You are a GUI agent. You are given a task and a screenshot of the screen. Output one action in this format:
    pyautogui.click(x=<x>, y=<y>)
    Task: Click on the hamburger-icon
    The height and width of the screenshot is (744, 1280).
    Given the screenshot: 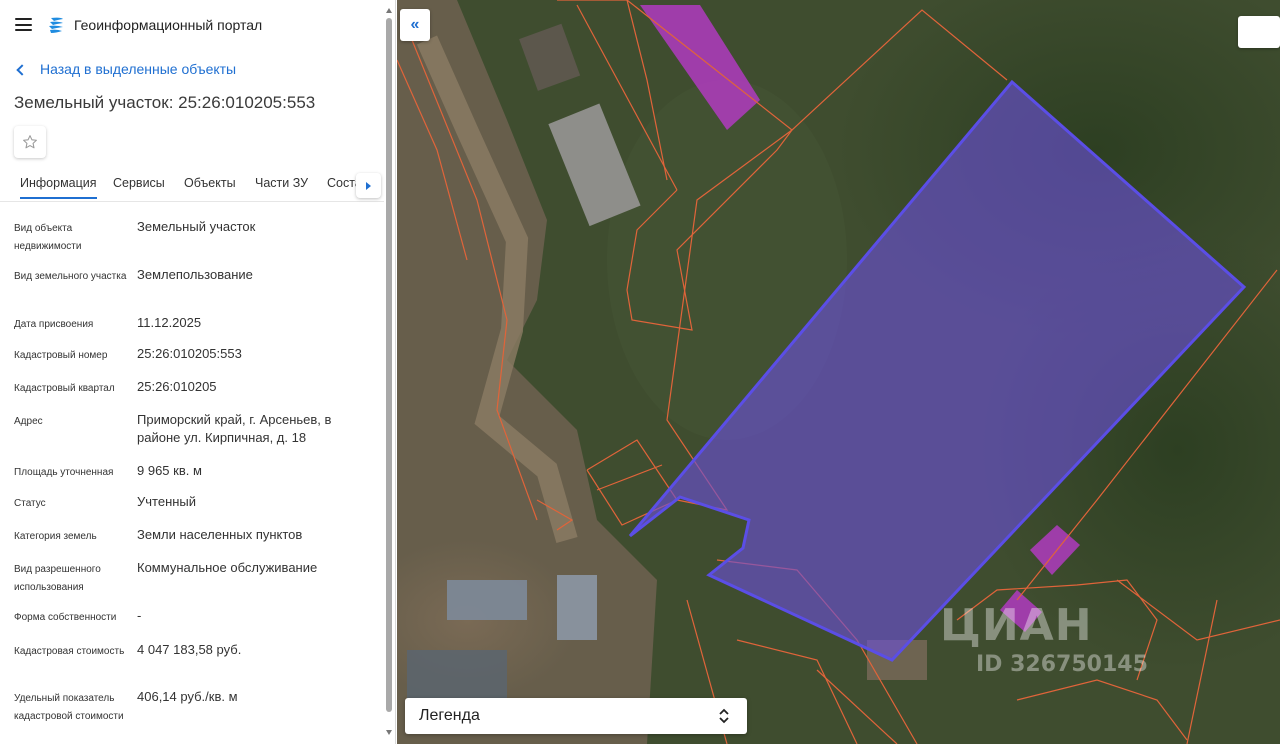 What is the action you would take?
    pyautogui.click(x=23, y=24)
    